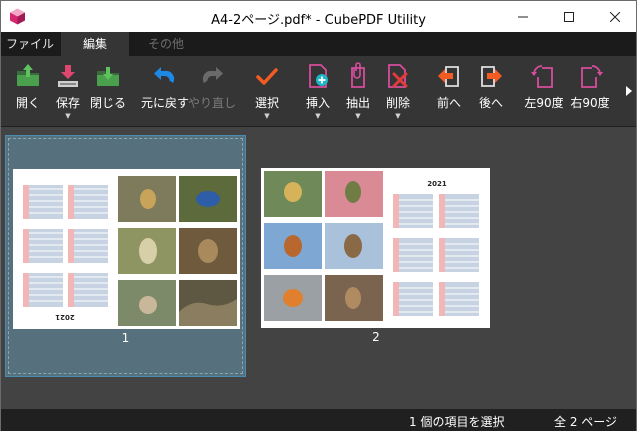  Describe the element at coordinates (457, 422) in the screenshot. I see `selection-count-text: 1 個の項目を選択` at that location.